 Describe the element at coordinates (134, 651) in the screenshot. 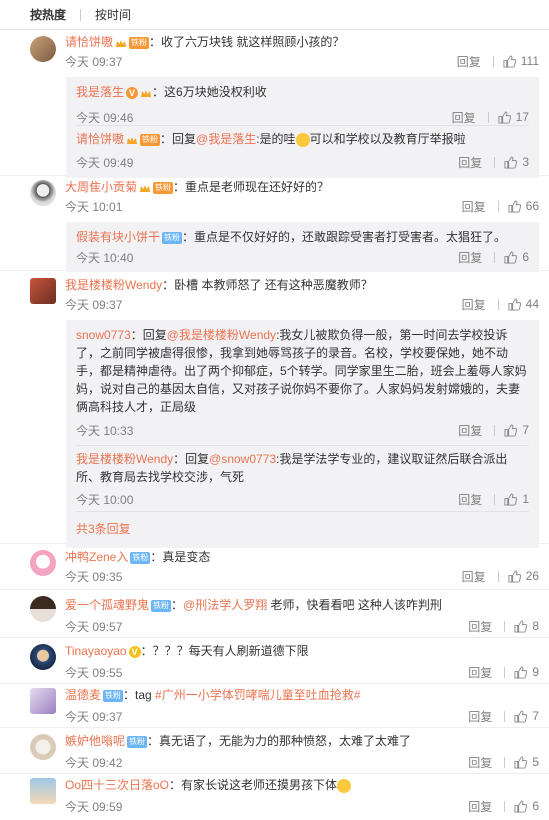

I see `verified-v-icon: V` at that location.